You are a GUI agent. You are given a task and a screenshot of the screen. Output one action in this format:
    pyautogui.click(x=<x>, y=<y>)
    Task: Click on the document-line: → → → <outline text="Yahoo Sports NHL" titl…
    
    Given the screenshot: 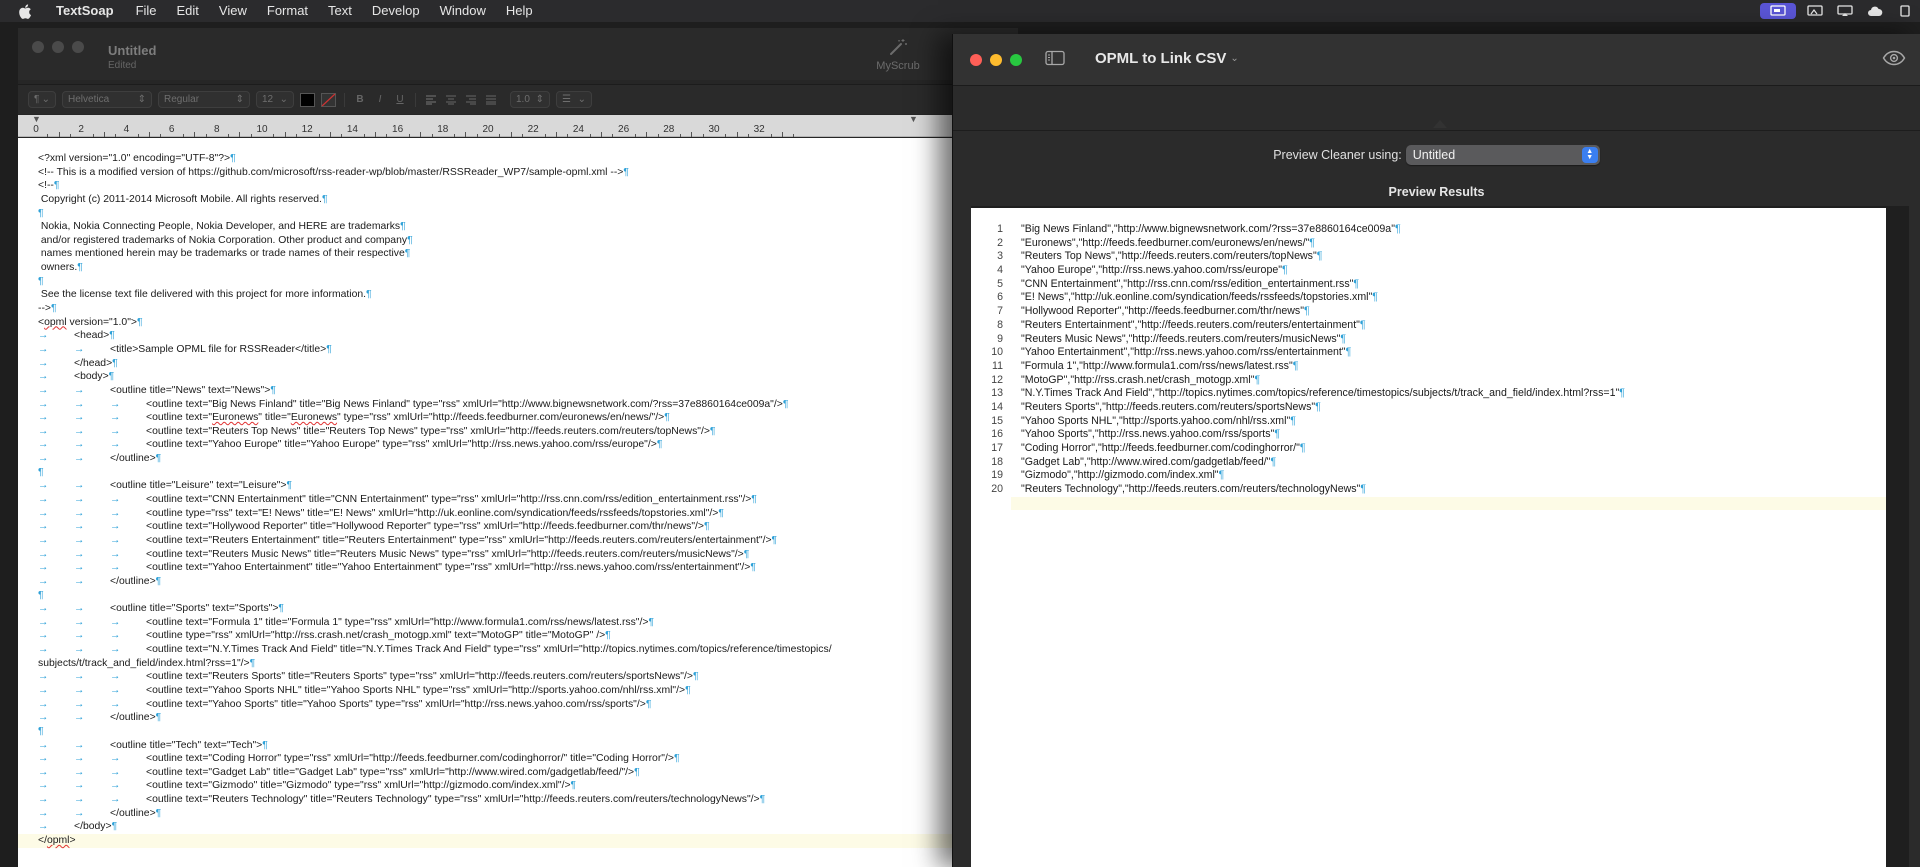 What is the action you would take?
    pyautogui.click(x=488, y=691)
    